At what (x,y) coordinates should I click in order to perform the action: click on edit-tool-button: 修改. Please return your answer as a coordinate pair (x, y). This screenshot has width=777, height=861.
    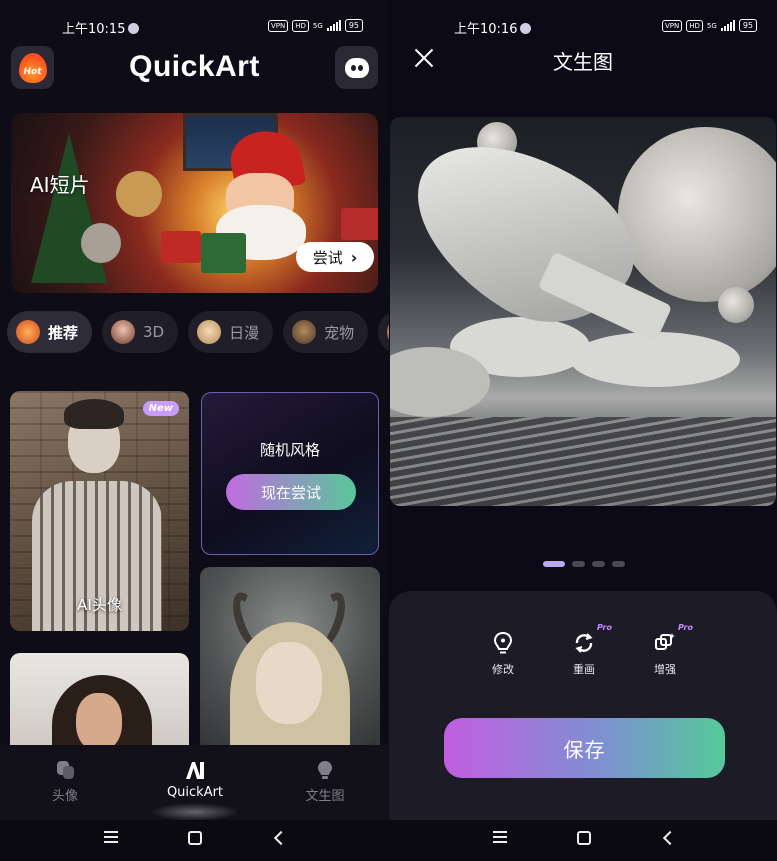
    Looking at the image, I should click on (503, 654).